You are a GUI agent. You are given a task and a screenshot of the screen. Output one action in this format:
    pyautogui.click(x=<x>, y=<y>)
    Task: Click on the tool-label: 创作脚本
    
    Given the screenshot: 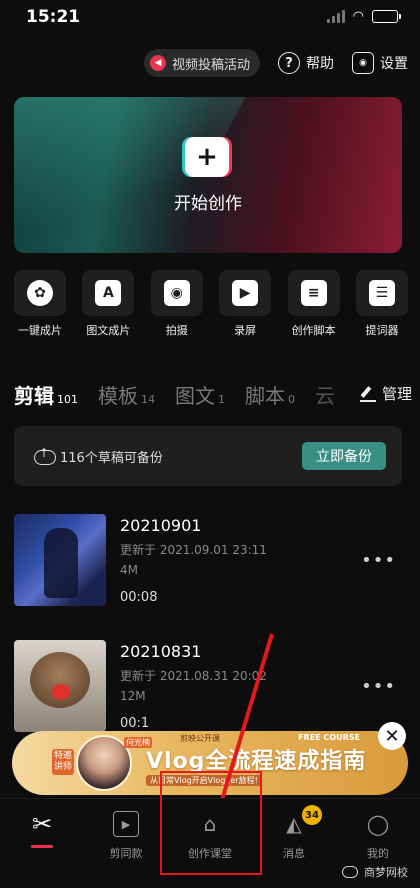 What is the action you would take?
    pyautogui.click(x=313, y=330)
    